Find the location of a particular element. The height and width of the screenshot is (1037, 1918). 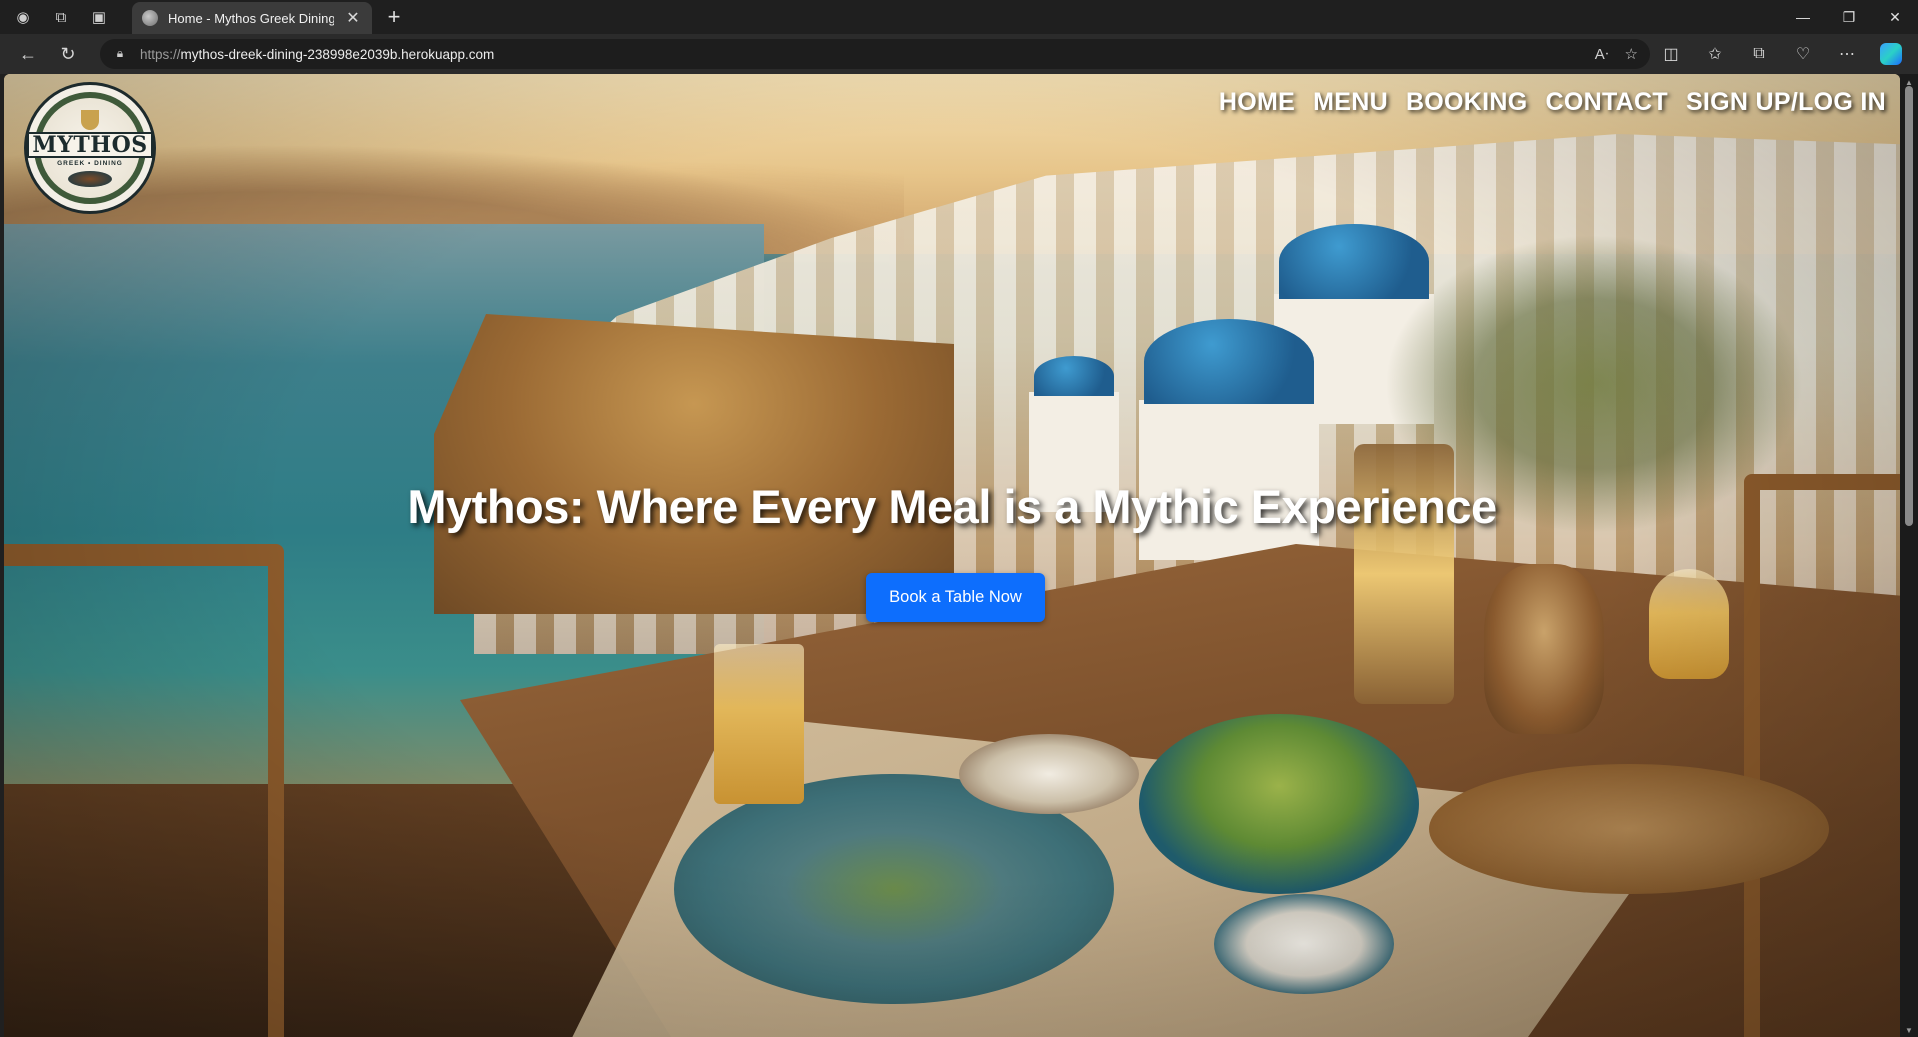

close-window-button: ✕ is located at coordinates (1895, 17).